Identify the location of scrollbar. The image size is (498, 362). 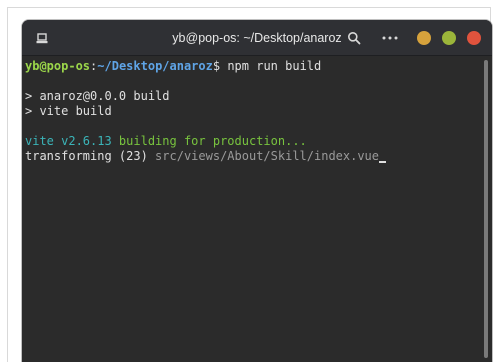
(486, 209).